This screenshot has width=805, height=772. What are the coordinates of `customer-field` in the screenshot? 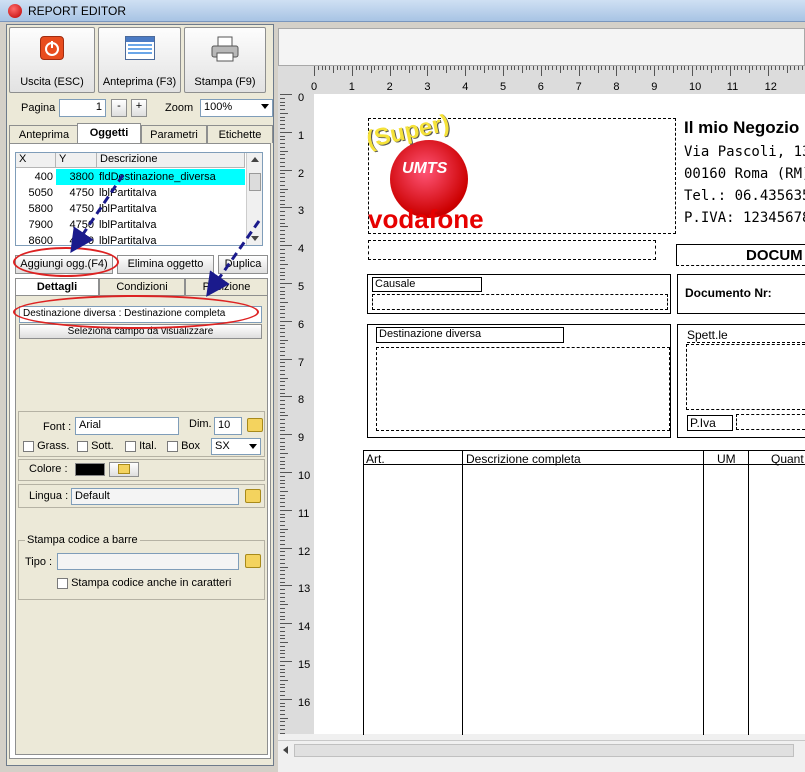 It's located at (745, 377).